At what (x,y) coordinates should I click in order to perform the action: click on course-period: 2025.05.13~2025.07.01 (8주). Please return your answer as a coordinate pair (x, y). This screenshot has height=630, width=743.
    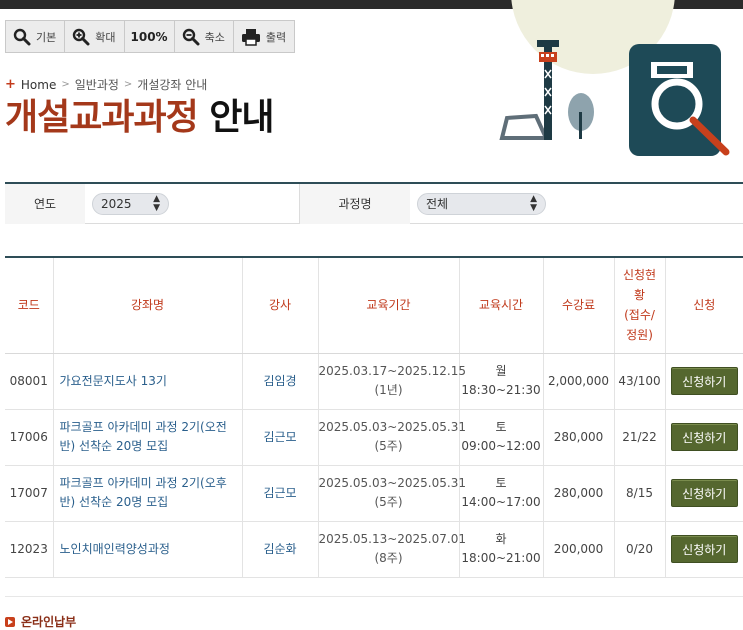
    Looking at the image, I should click on (392, 549).